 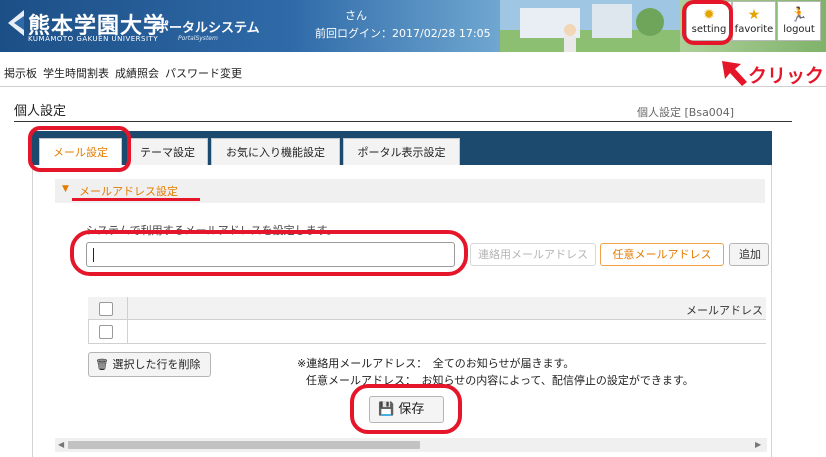 I want to click on delete-selected-label: 選択した行を削除, so click(x=156, y=364).